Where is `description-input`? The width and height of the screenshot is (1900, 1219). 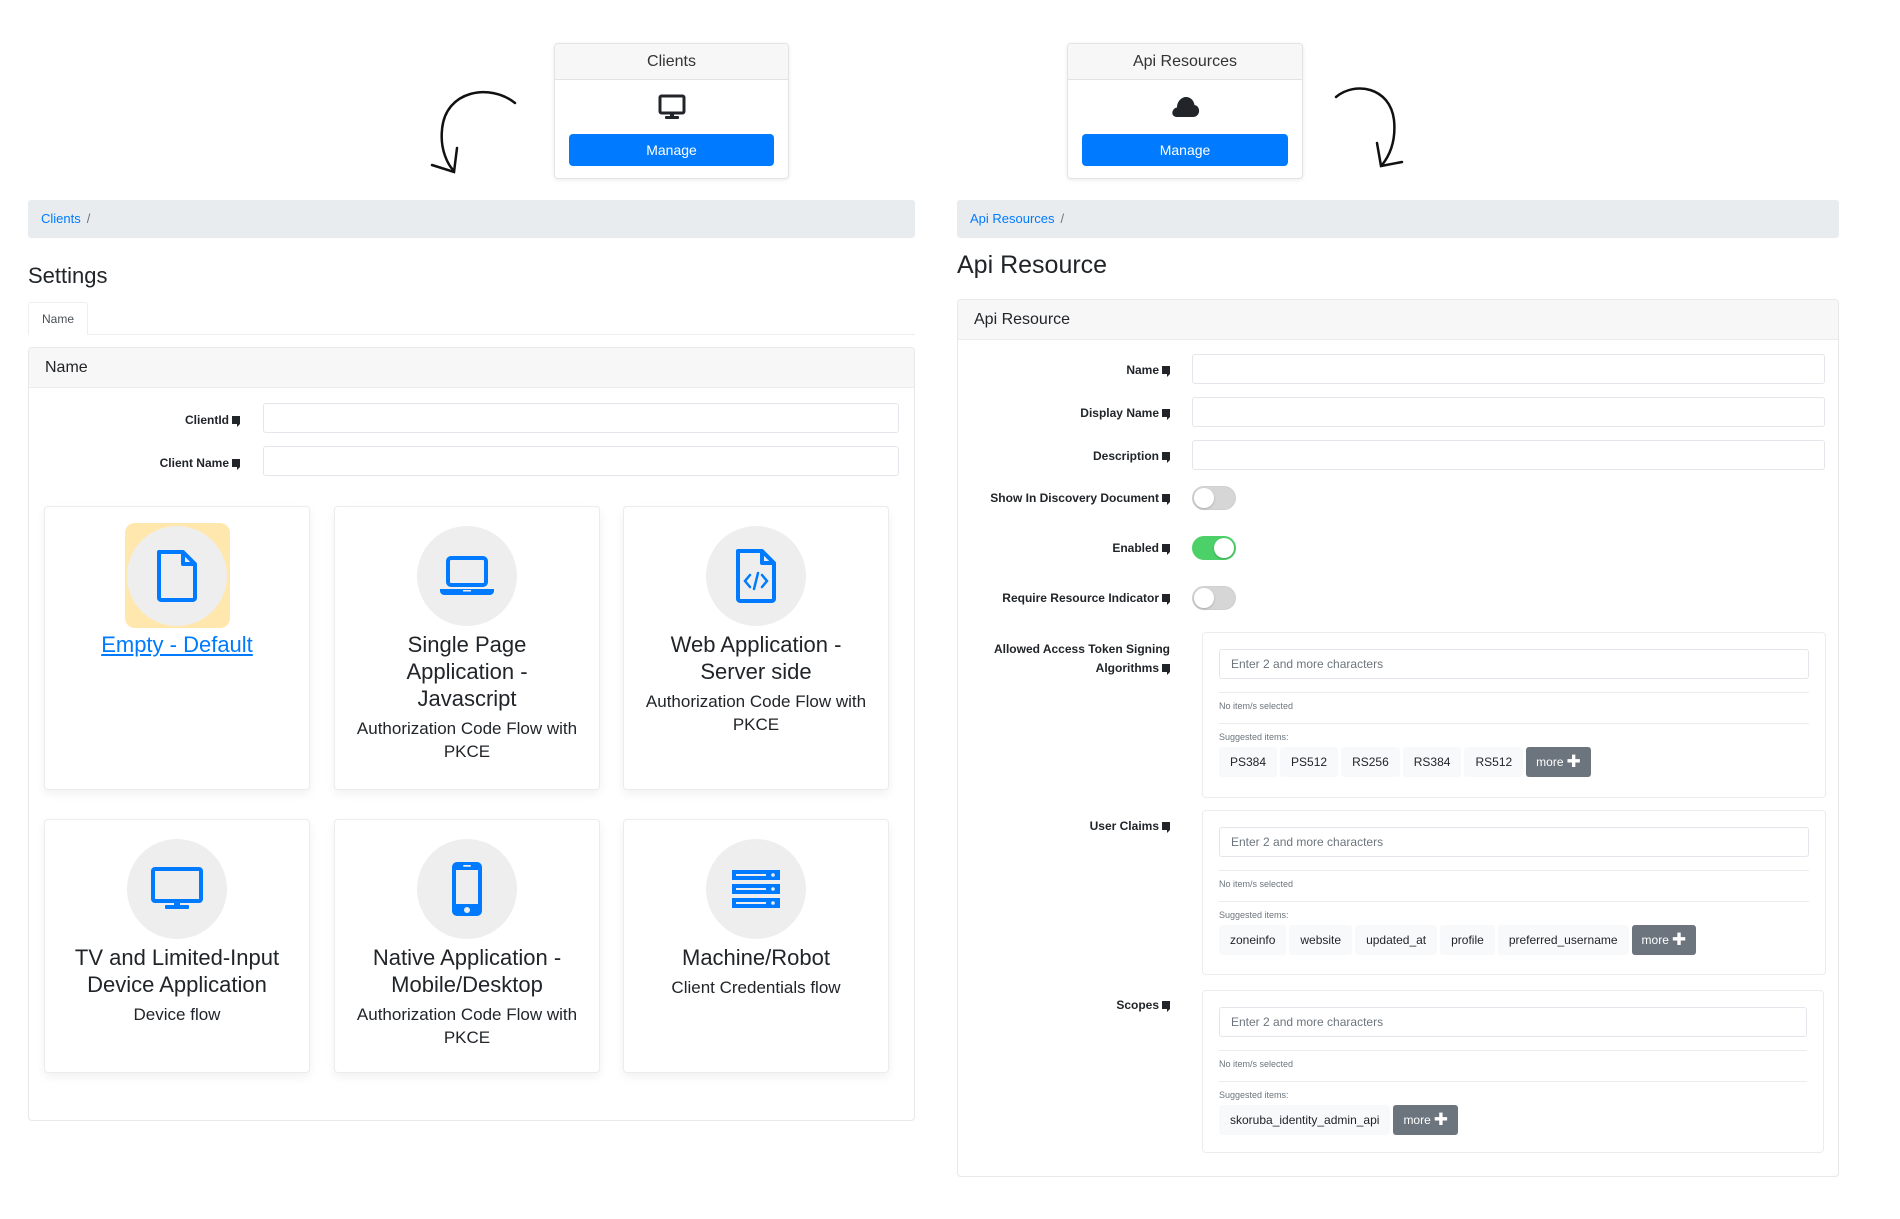 description-input is located at coordinates (1508, 455).